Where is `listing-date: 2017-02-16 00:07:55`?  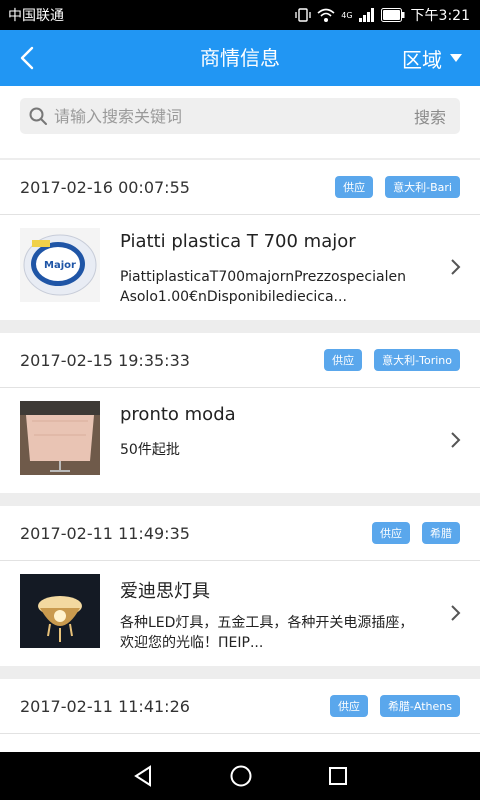
listing-date: 2017-02-16 00:07:55 is located at coordinates (105, 187).